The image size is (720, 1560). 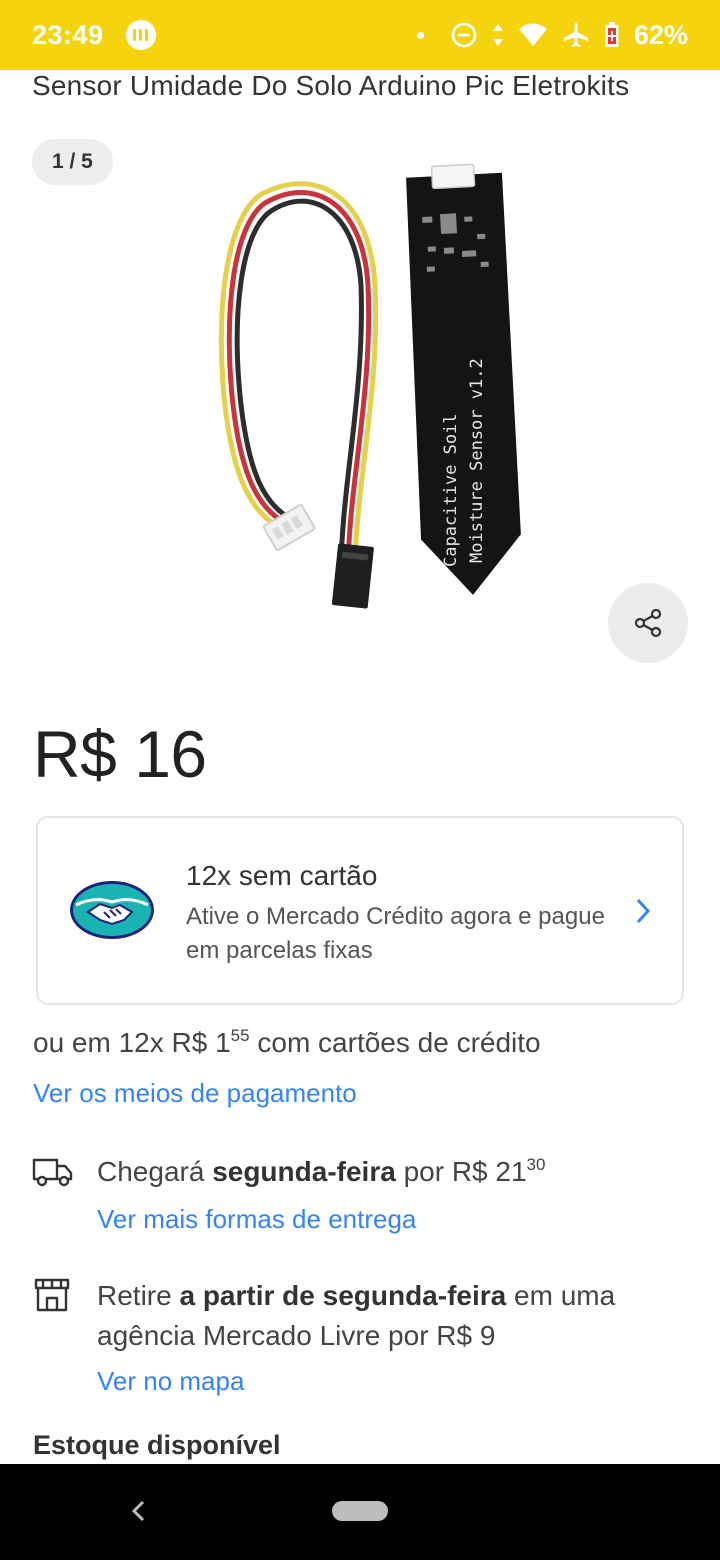 What do you see at coordinates (68, 34) in the screenshot?
I see `status-time: 23:49` at bounding box center [68, 34].